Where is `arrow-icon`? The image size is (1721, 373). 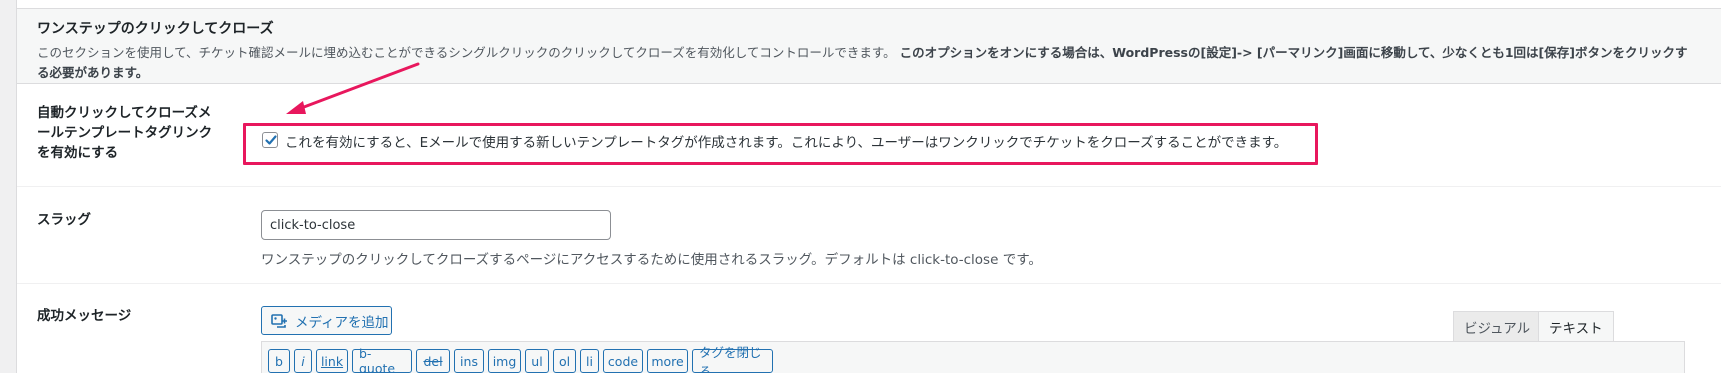
arrow-icon is located at coordinates (353, 88).